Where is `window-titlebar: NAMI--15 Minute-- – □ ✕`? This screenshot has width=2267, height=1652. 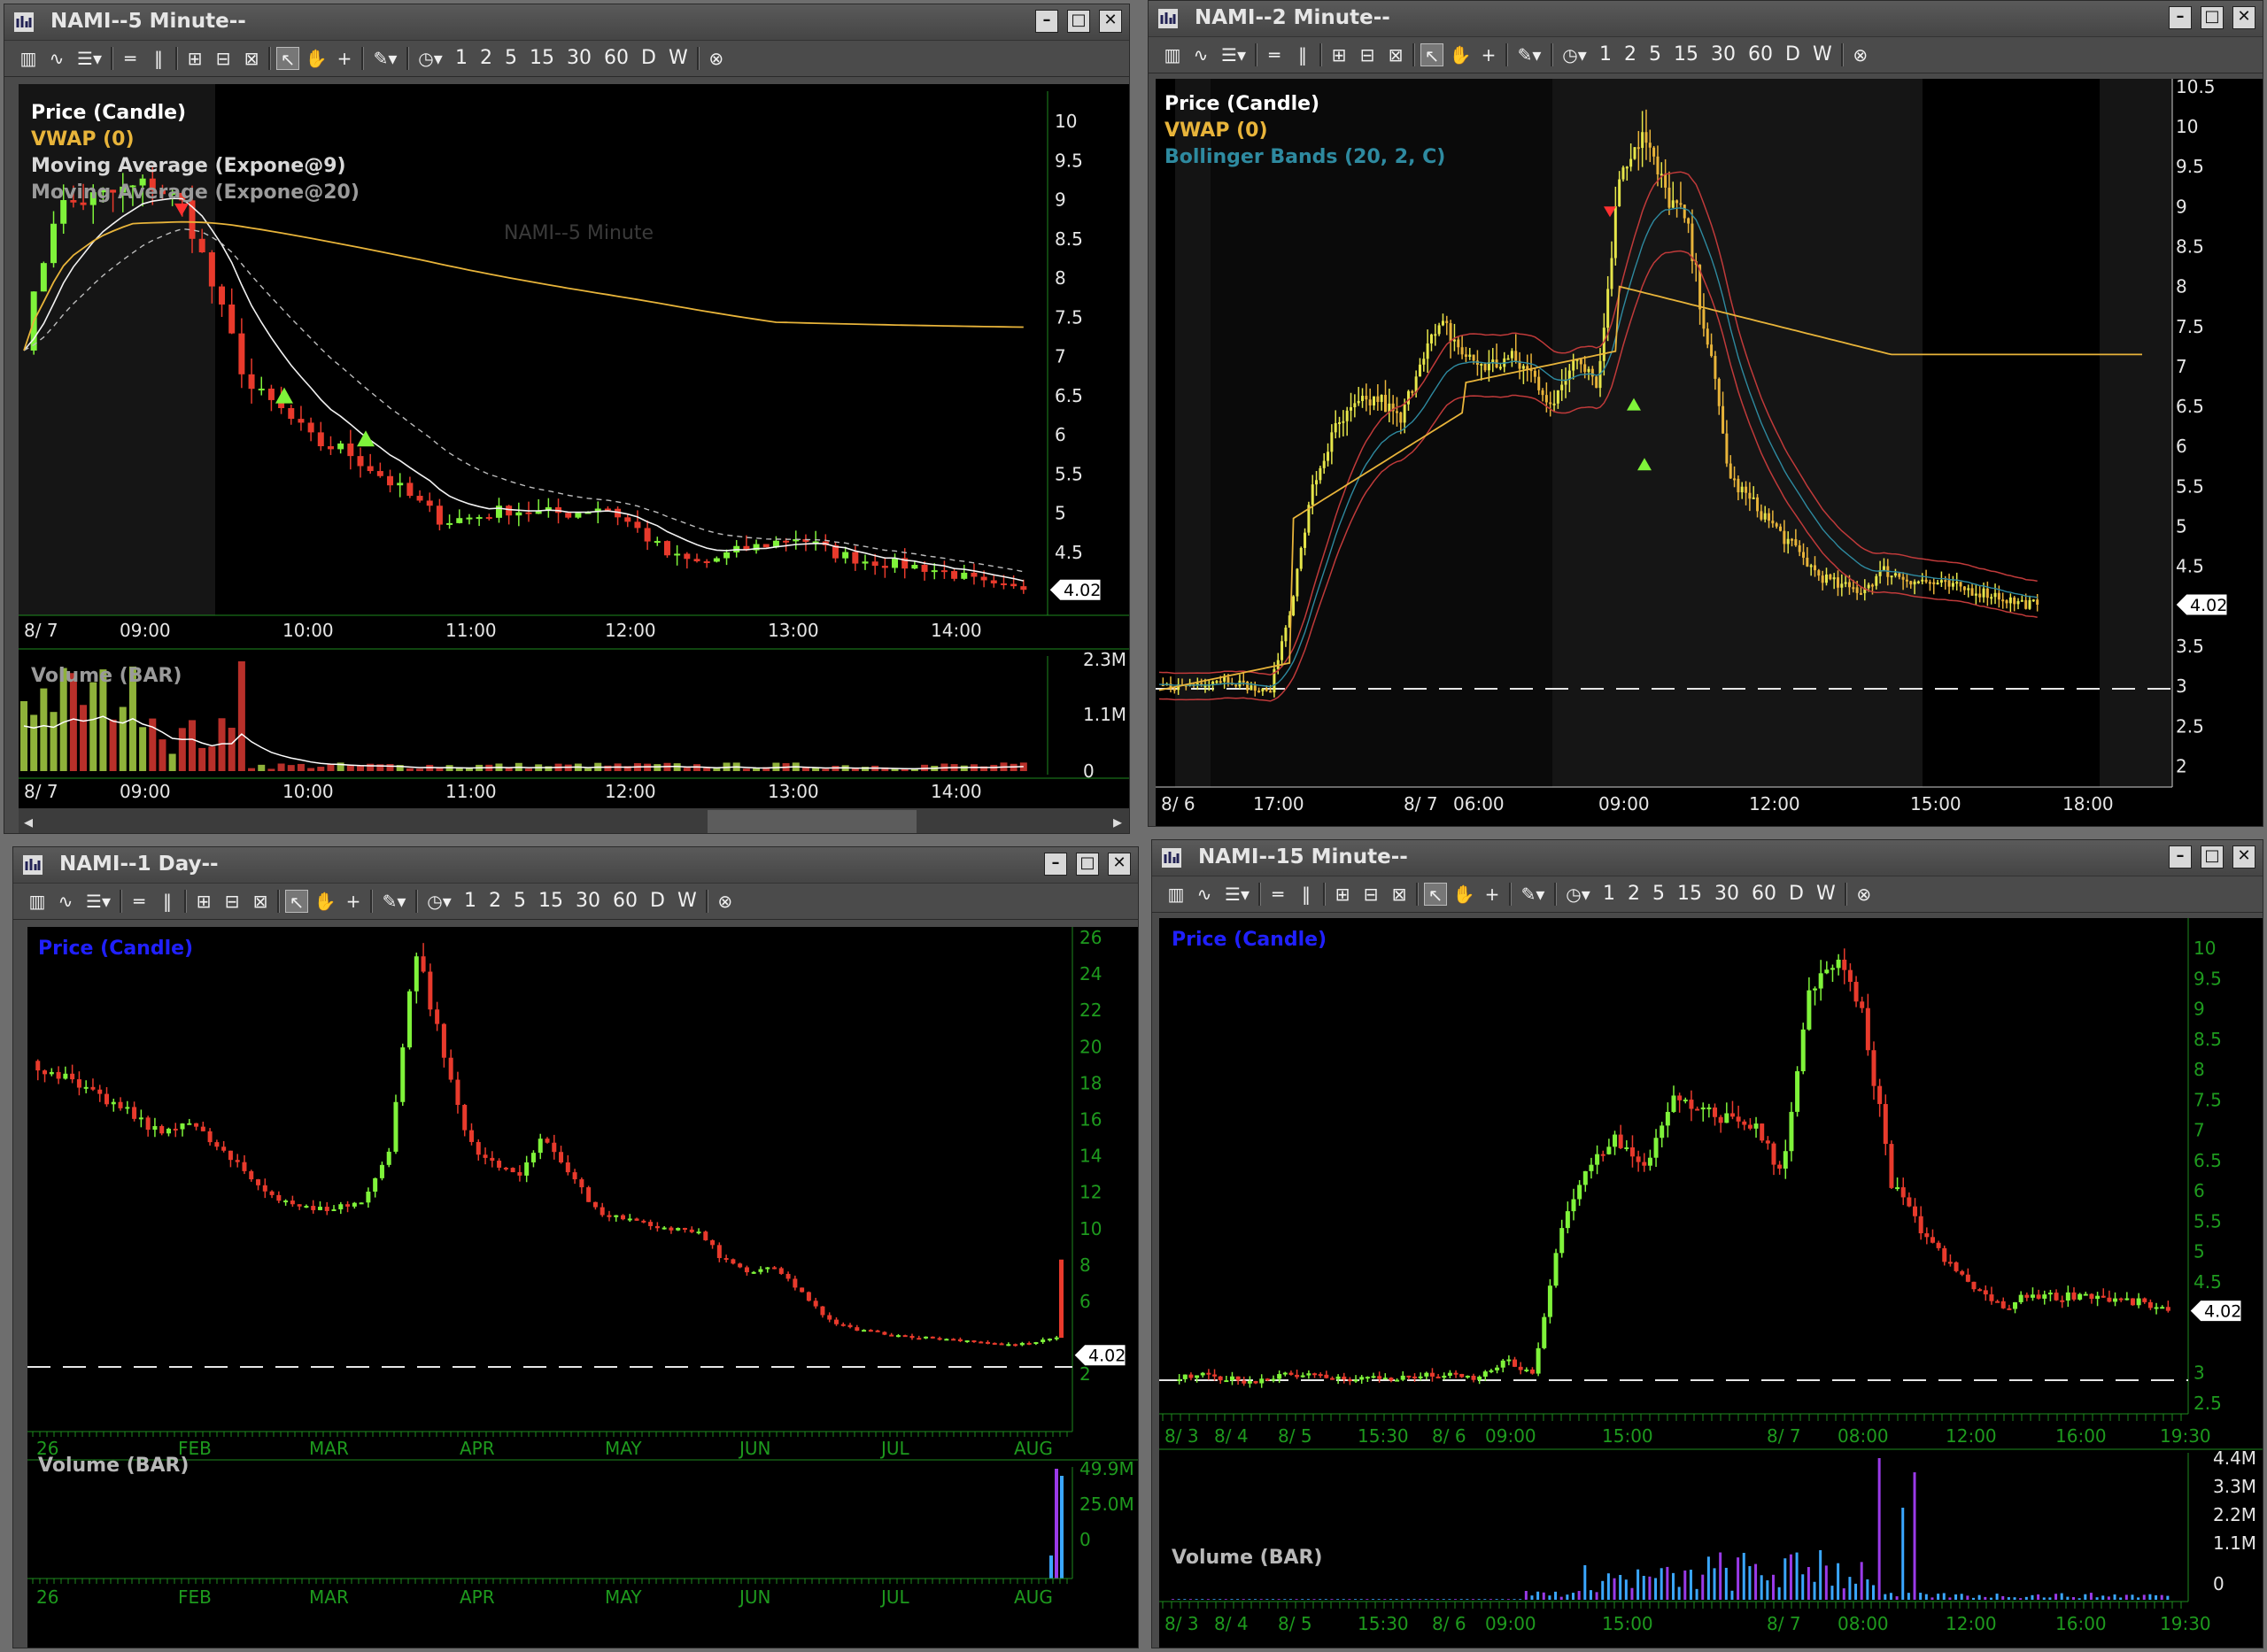 window-titlebar: NAMI--15 Minute-- – □ ✕ is located at coordinates (1707, 858).